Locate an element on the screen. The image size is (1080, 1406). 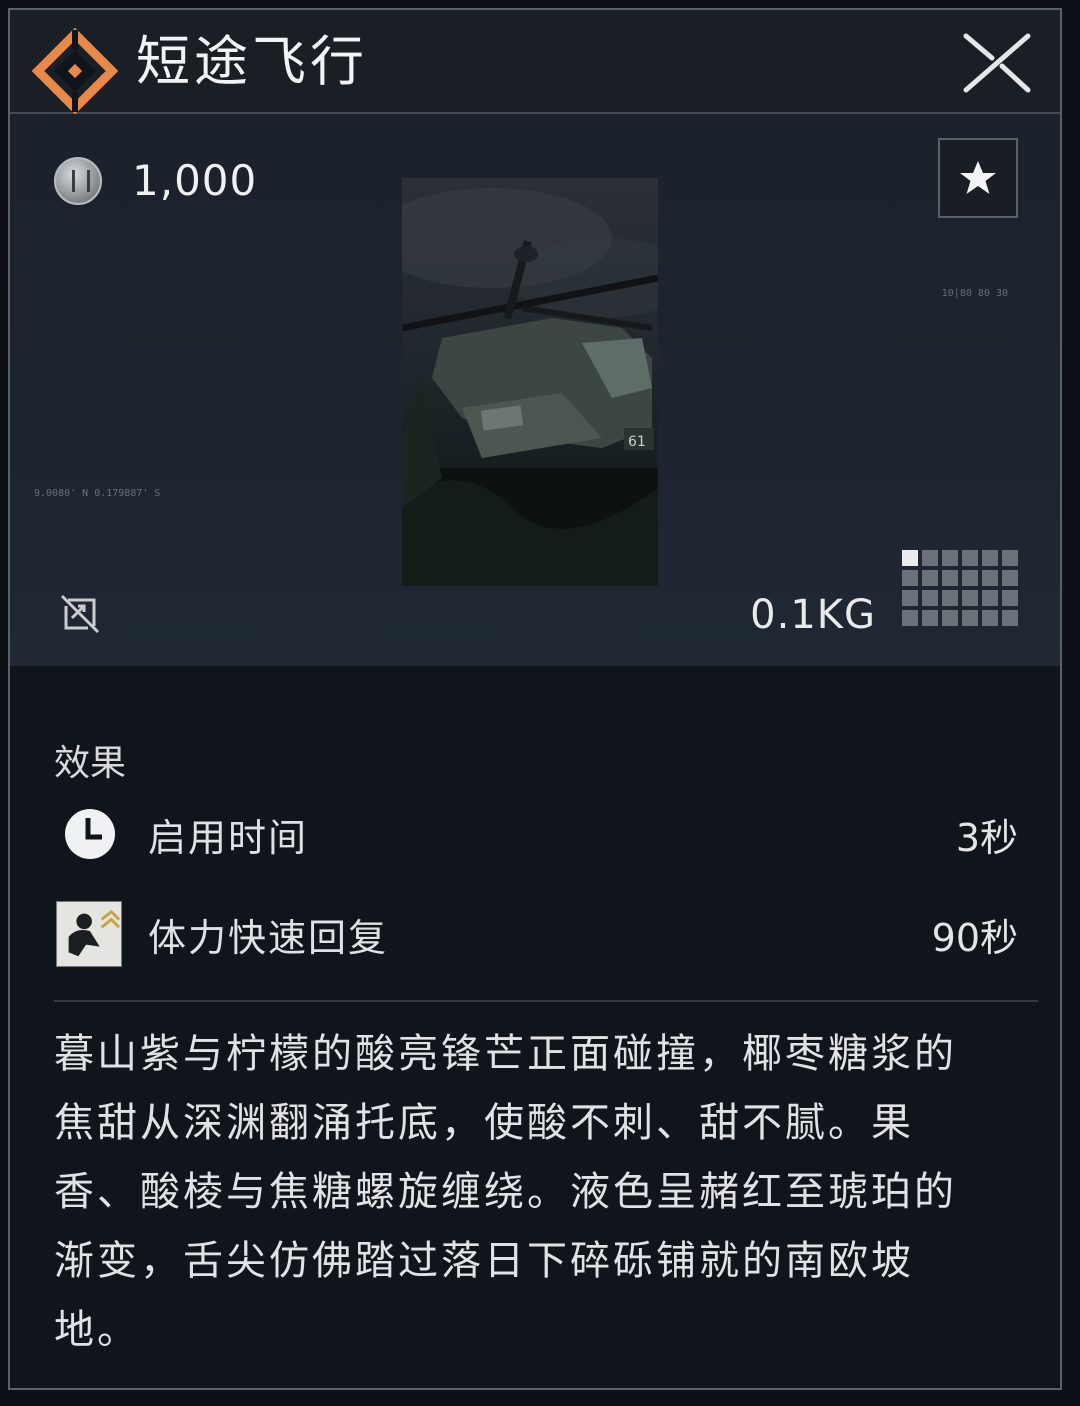
price-value: 1,000 is located at coordinates (195, 180).